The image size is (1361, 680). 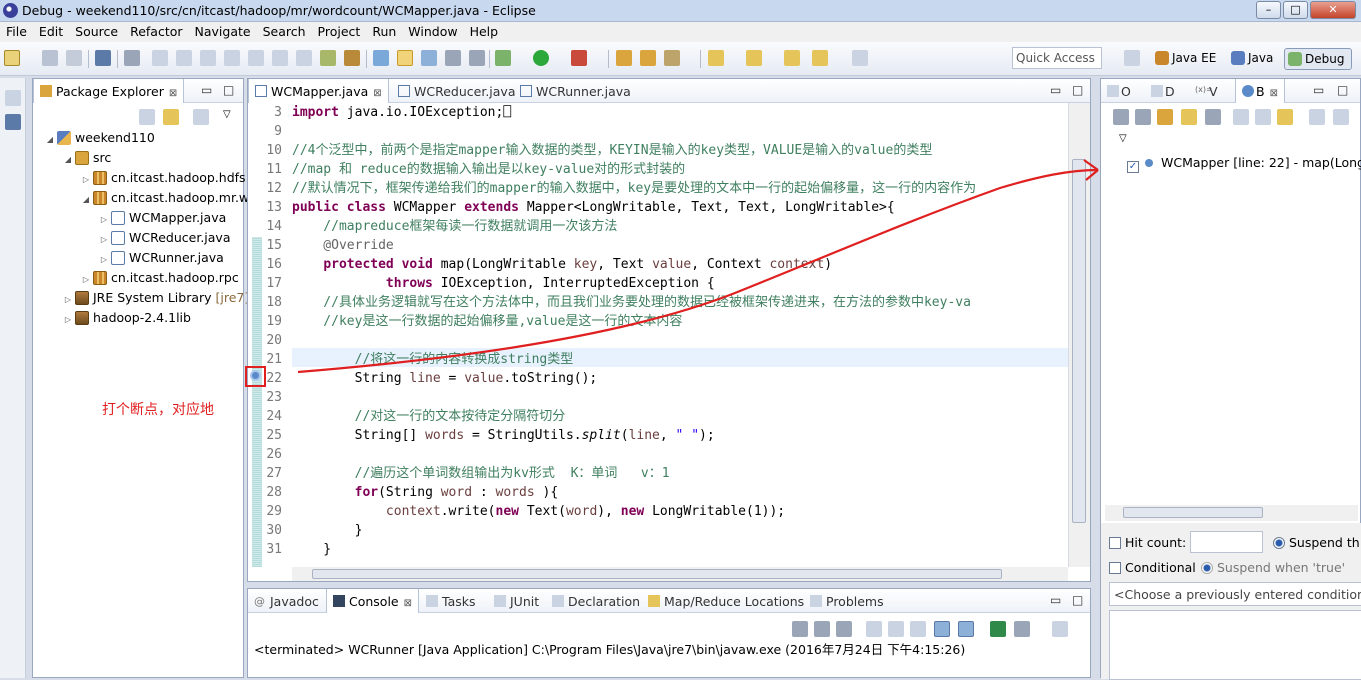 What do you see at coordinates (820, 58) in the screenshot?
I see `back-icon` at bounding box center [820, 58].